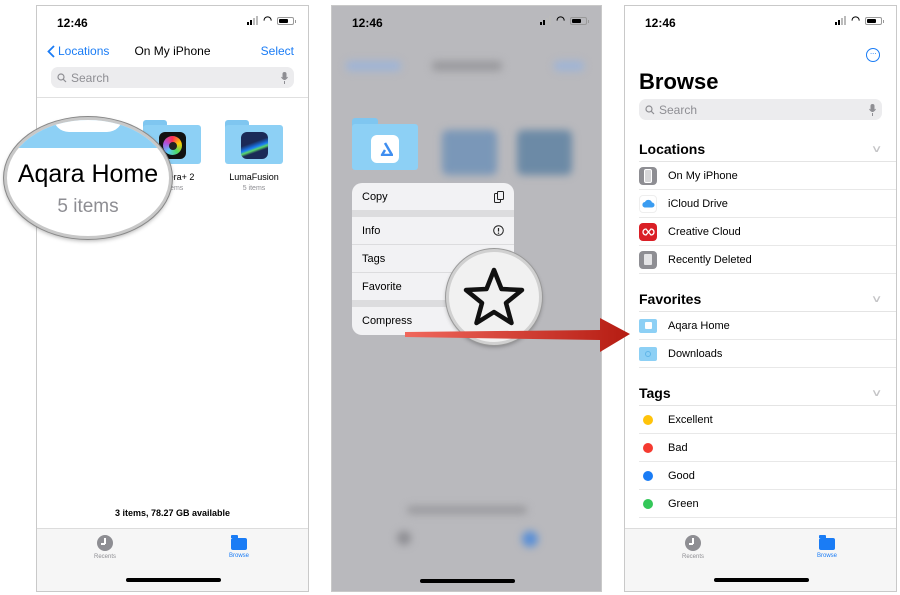  I want to click on favorite-aqara-home: Aqara Home, so click(767, 326).